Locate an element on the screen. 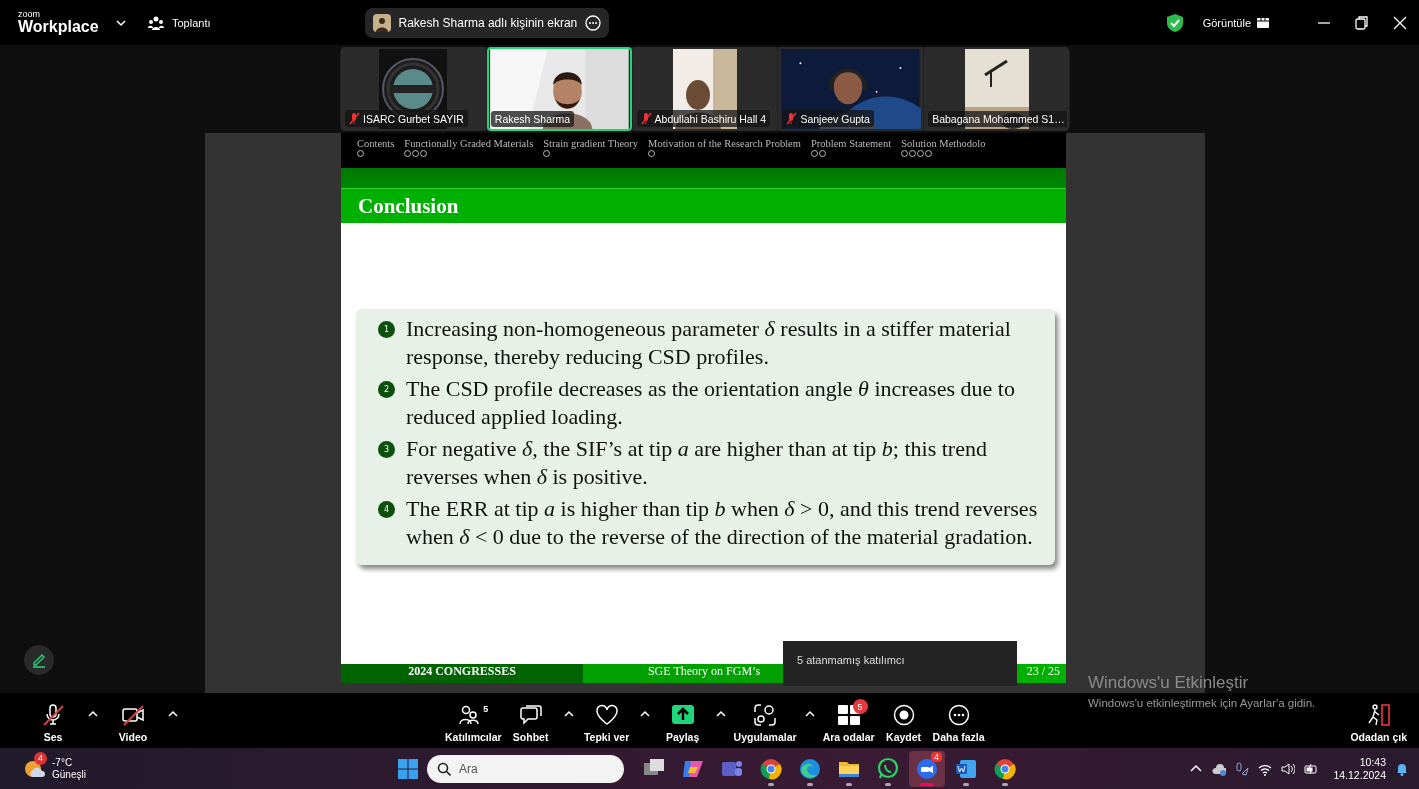 This screenshot has height=789, width=1419. logo-text: zoom is located at coordinates (29, 14).